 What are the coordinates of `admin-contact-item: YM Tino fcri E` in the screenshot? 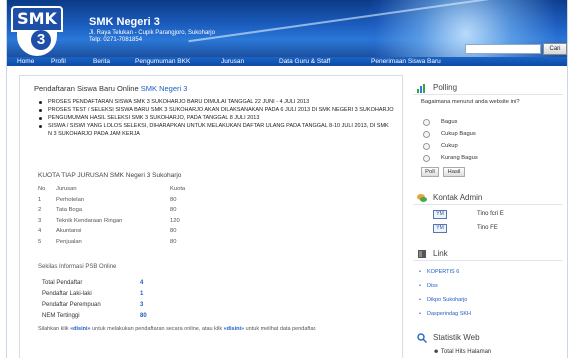 It's located at (493, 215).